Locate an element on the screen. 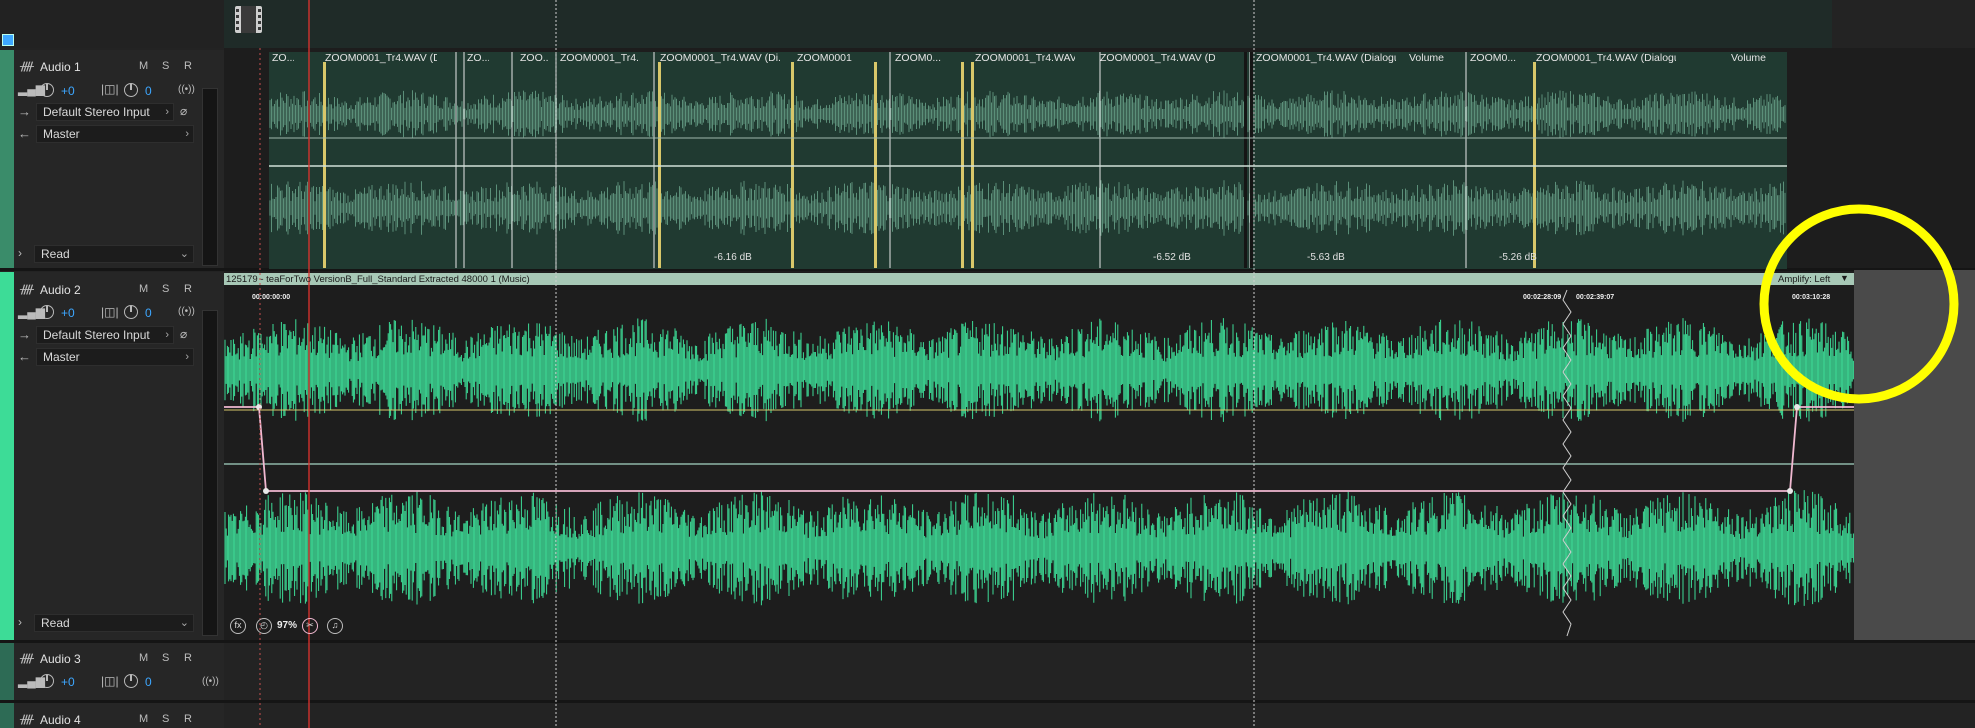 The height and width of the screenshot is (728, 1975). track2-mute-button: M is located at coordinates (143, 289).